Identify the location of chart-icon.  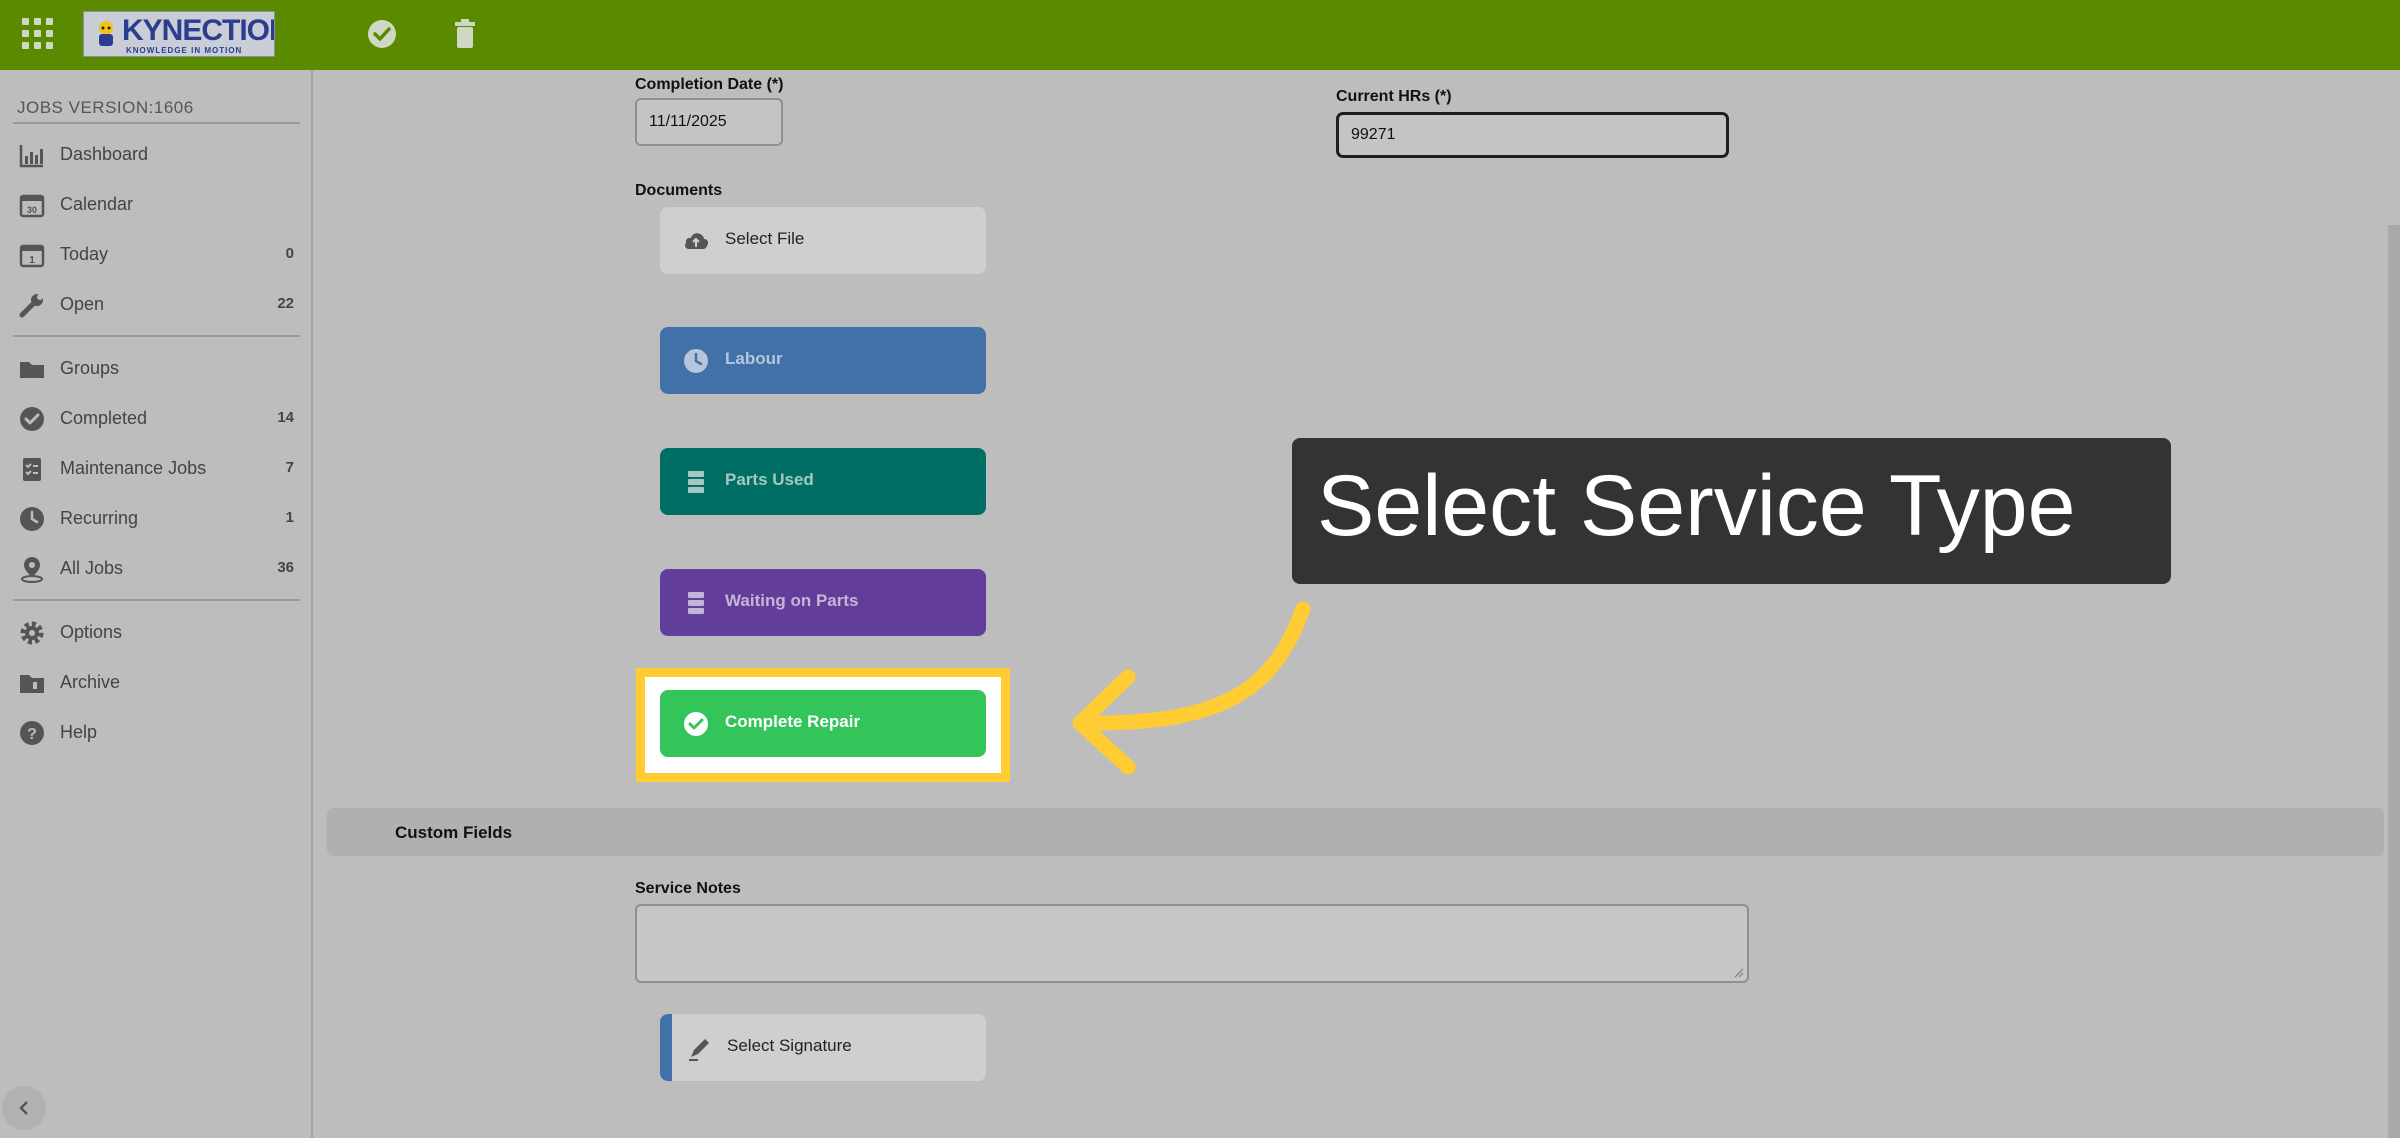
(31, 156).